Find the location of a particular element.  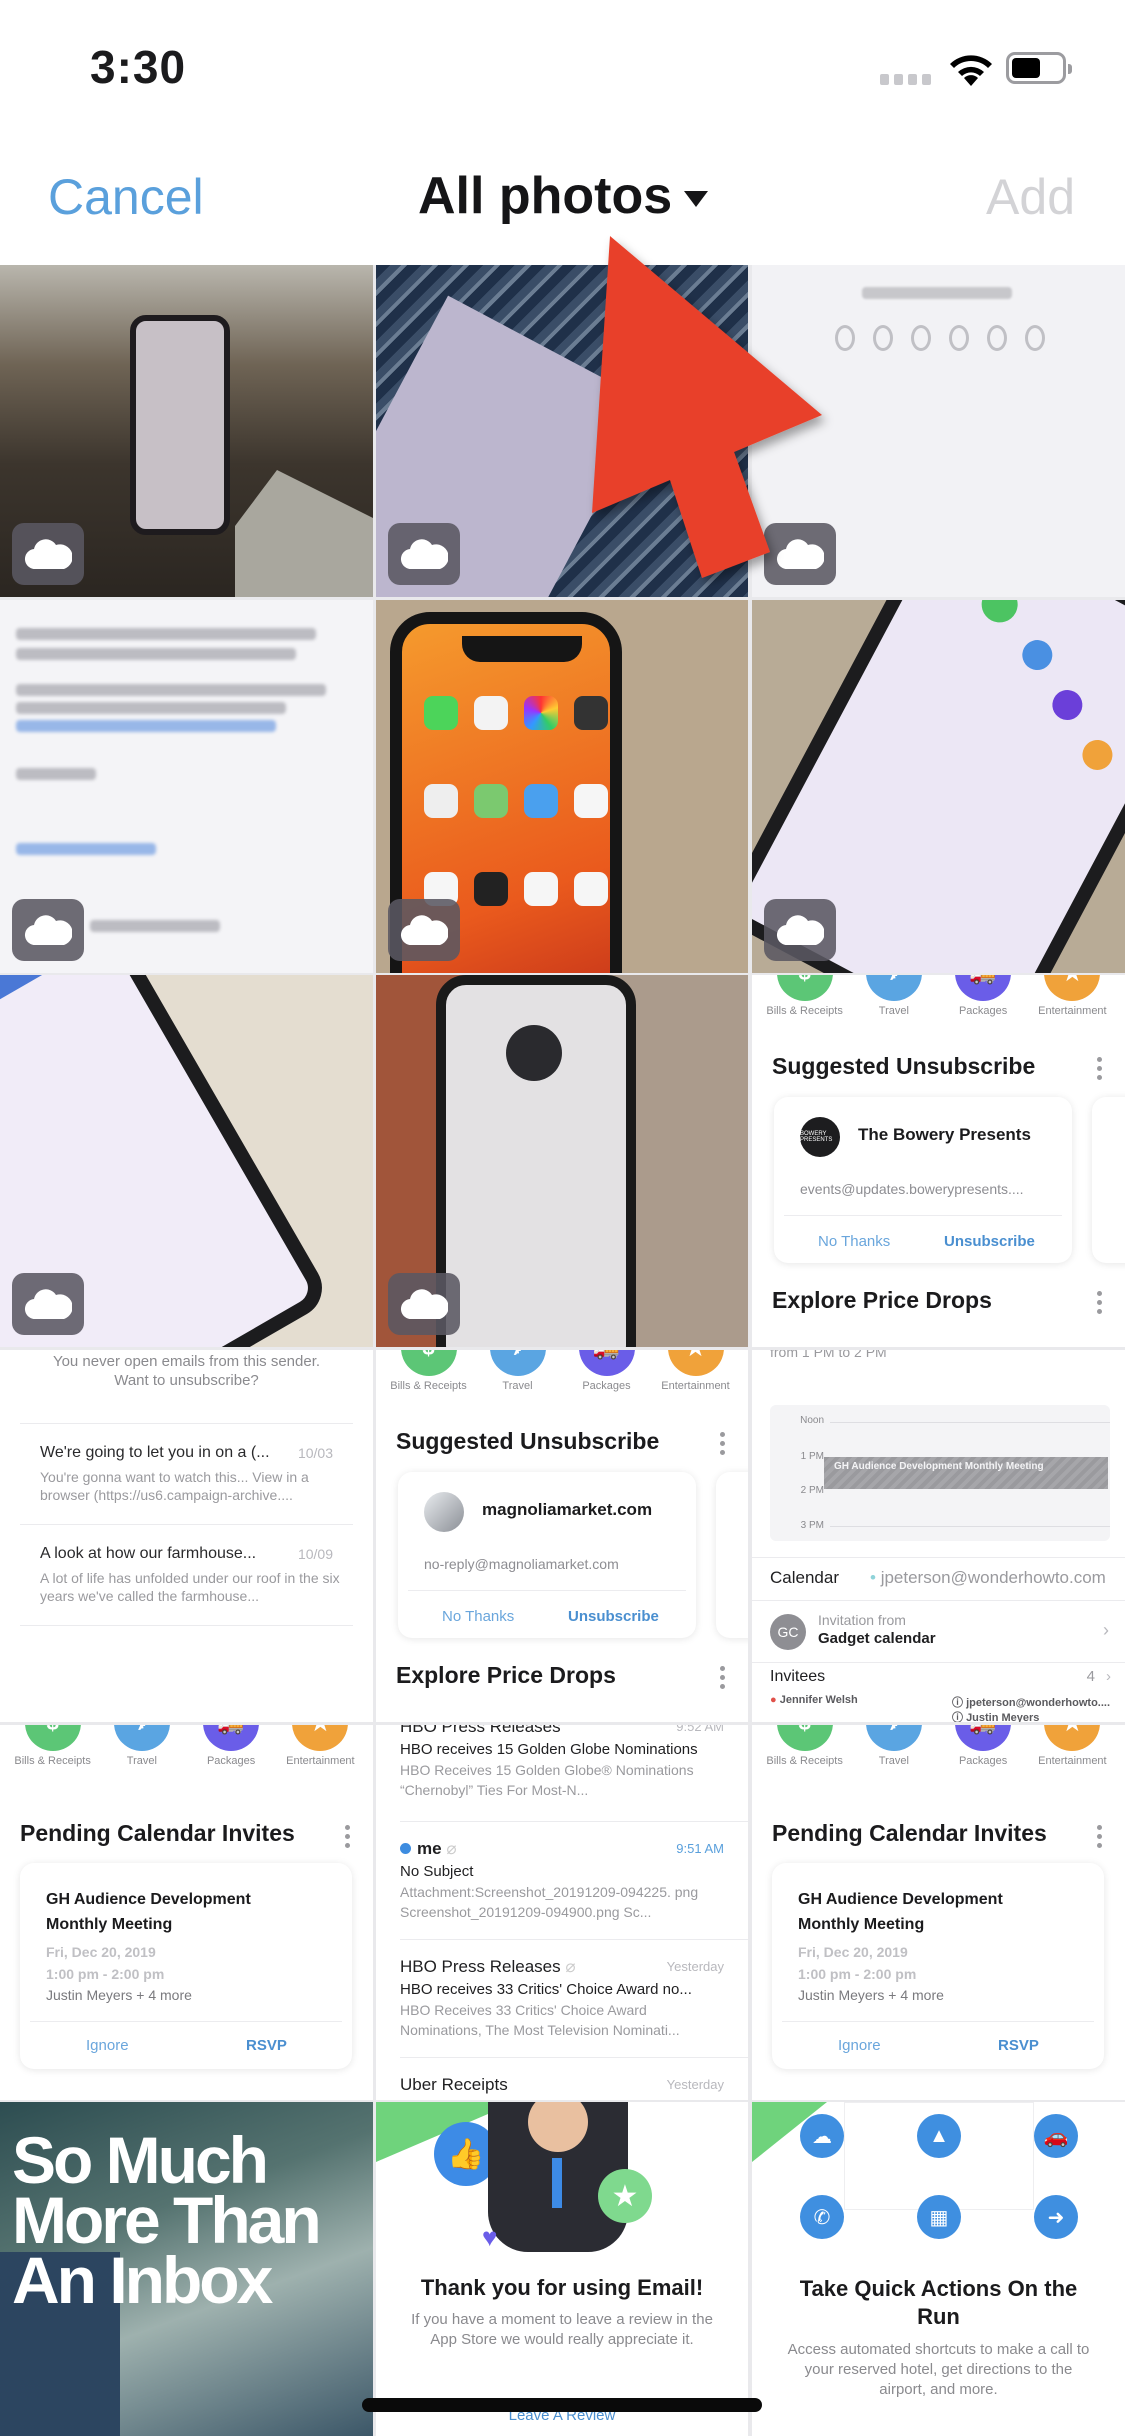

sender-name: The Bowery Presents is located at coordinates (944, 1134).